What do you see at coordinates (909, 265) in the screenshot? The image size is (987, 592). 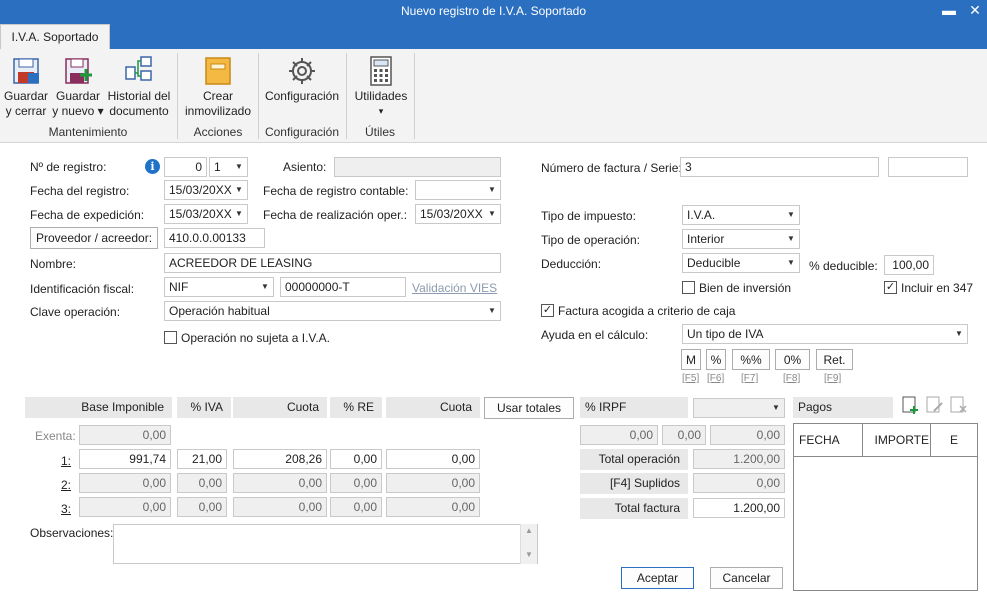 I see `pct-deducible-input: 100,00` at bounding box center [909, 265].